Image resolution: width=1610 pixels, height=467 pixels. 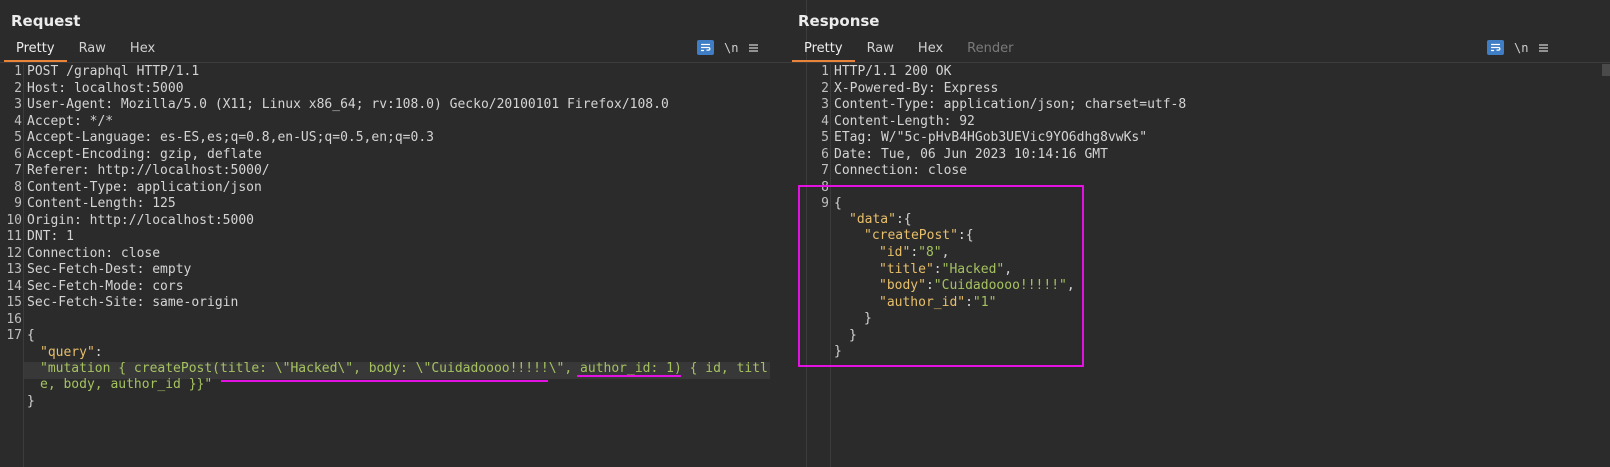 What do you see at coordinates (825, 154) in the screenshot?
I see `response-line-number: 6` at bounding box center [825, 154].